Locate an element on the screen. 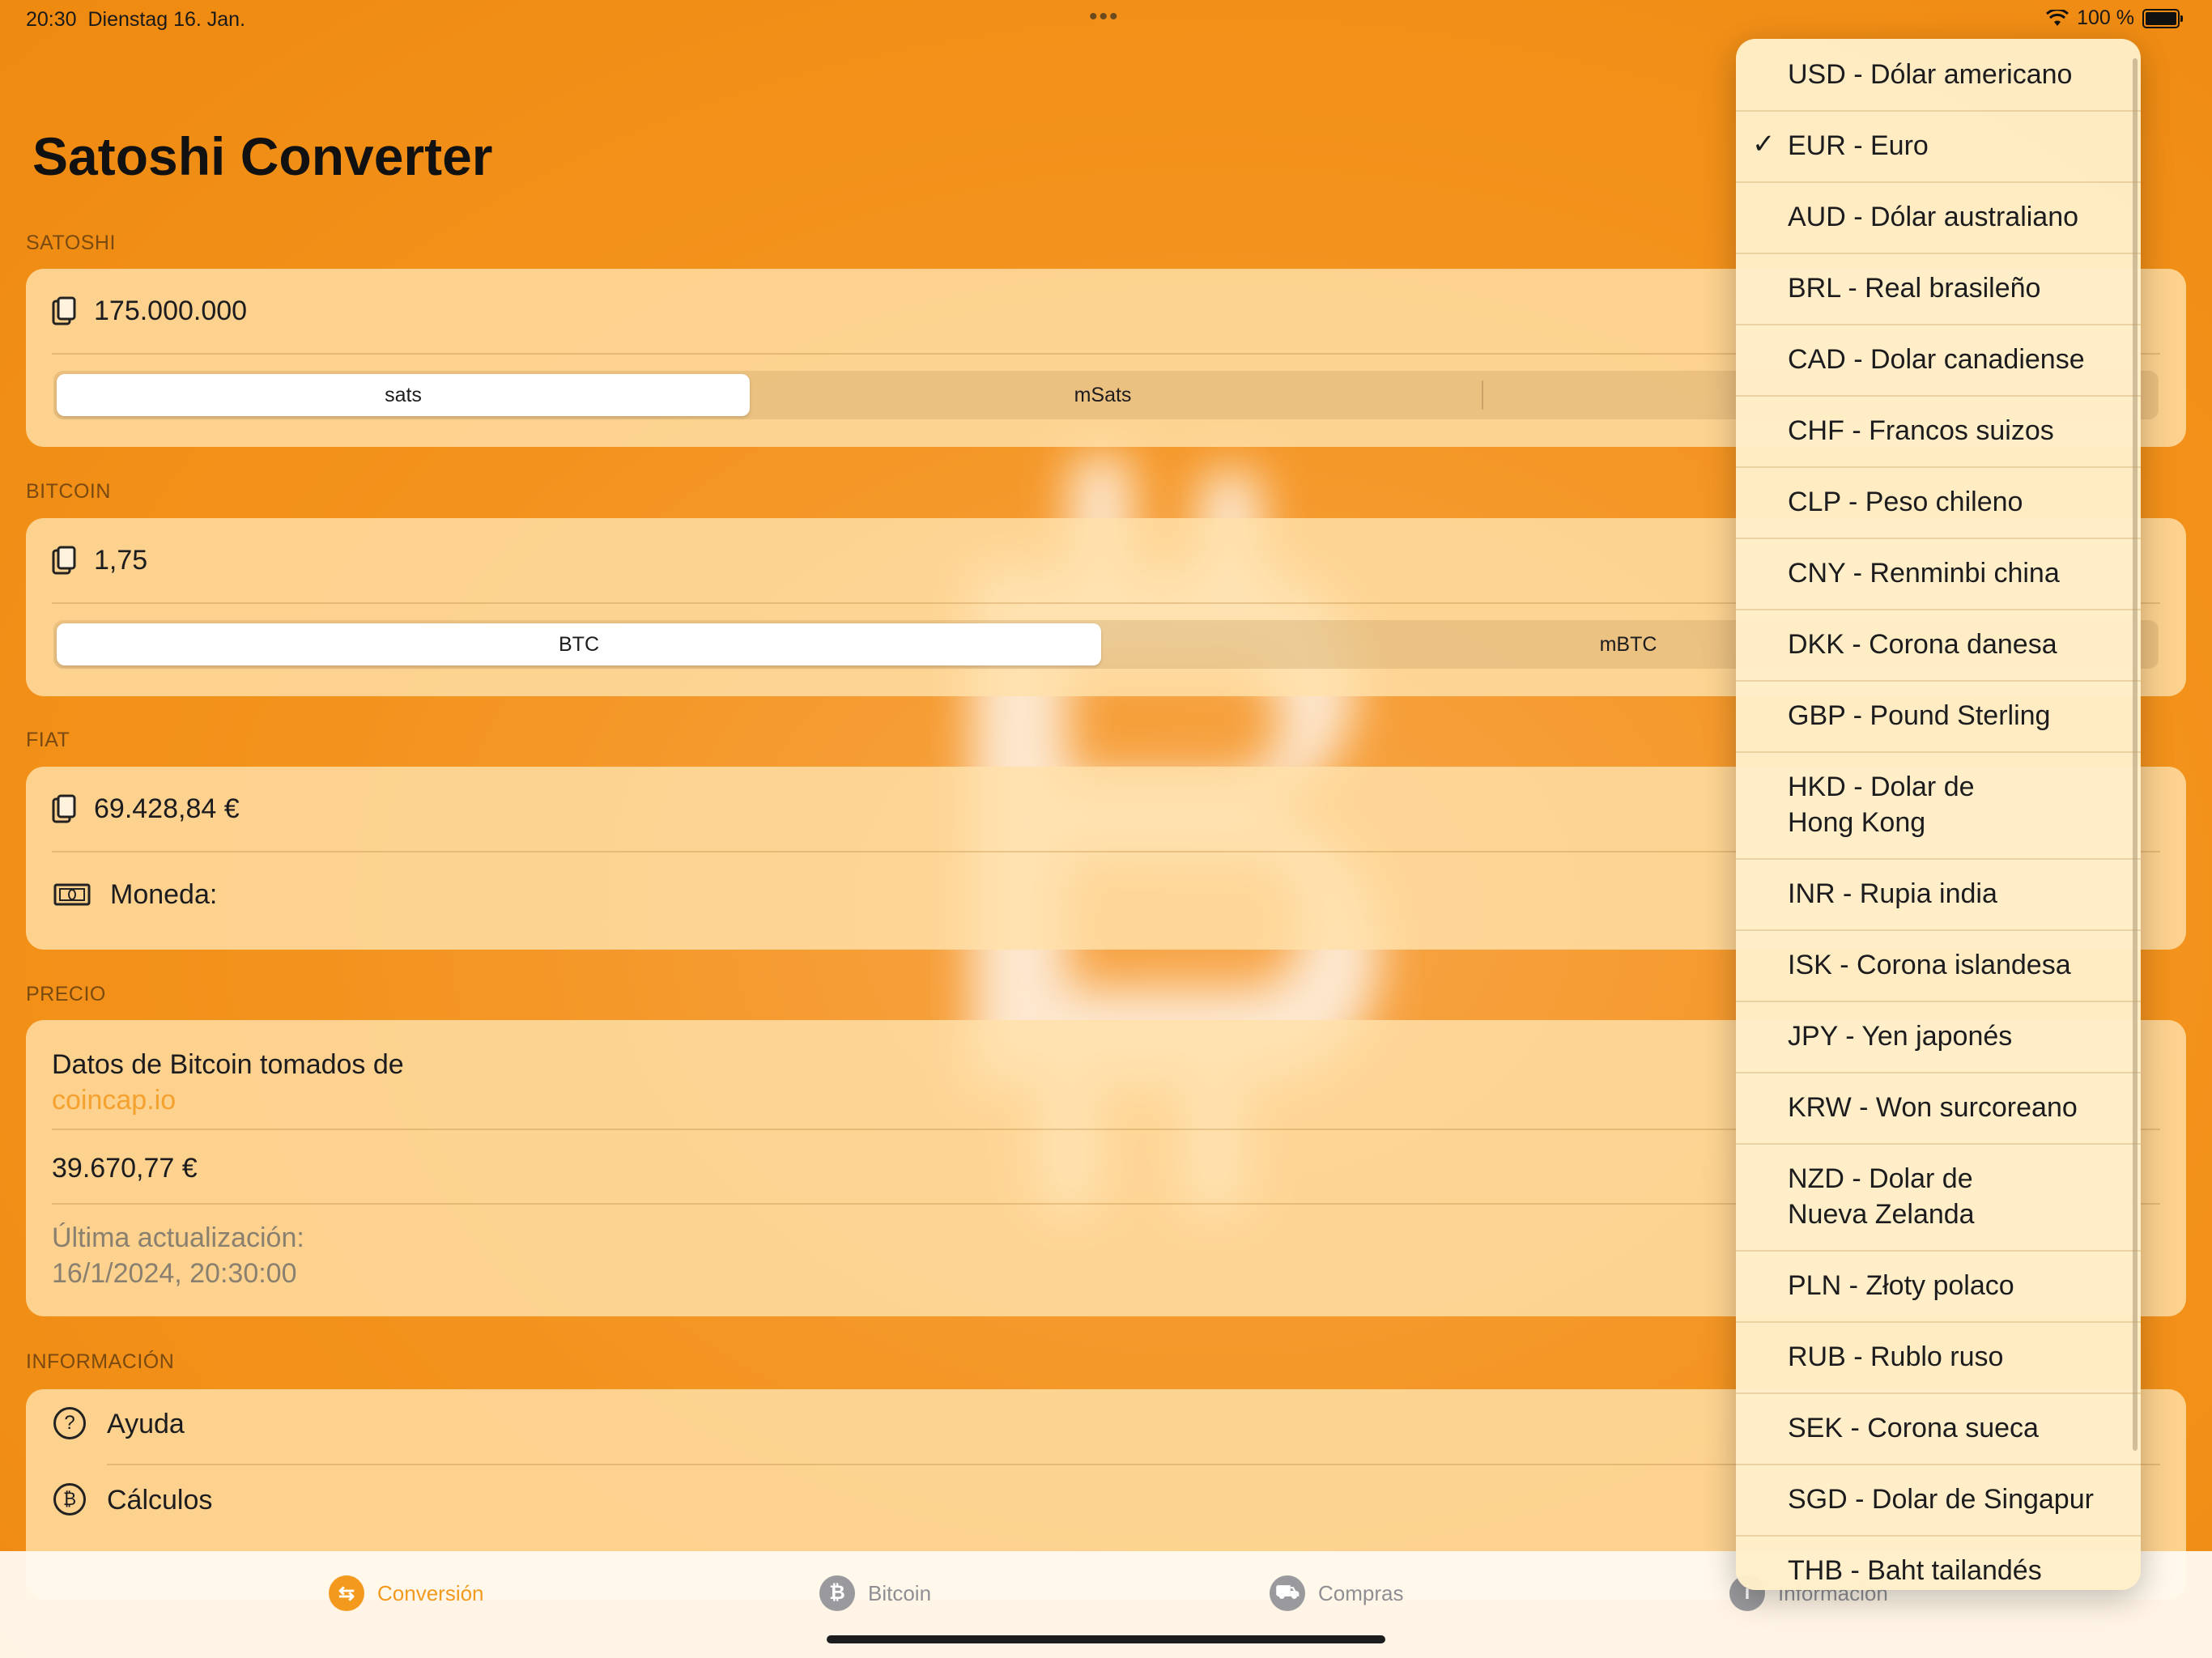 Image resolution: width=2212 pixels, height=1658 pixels. bitcoin-value: 1,75 is located at coordinates (121, 560).